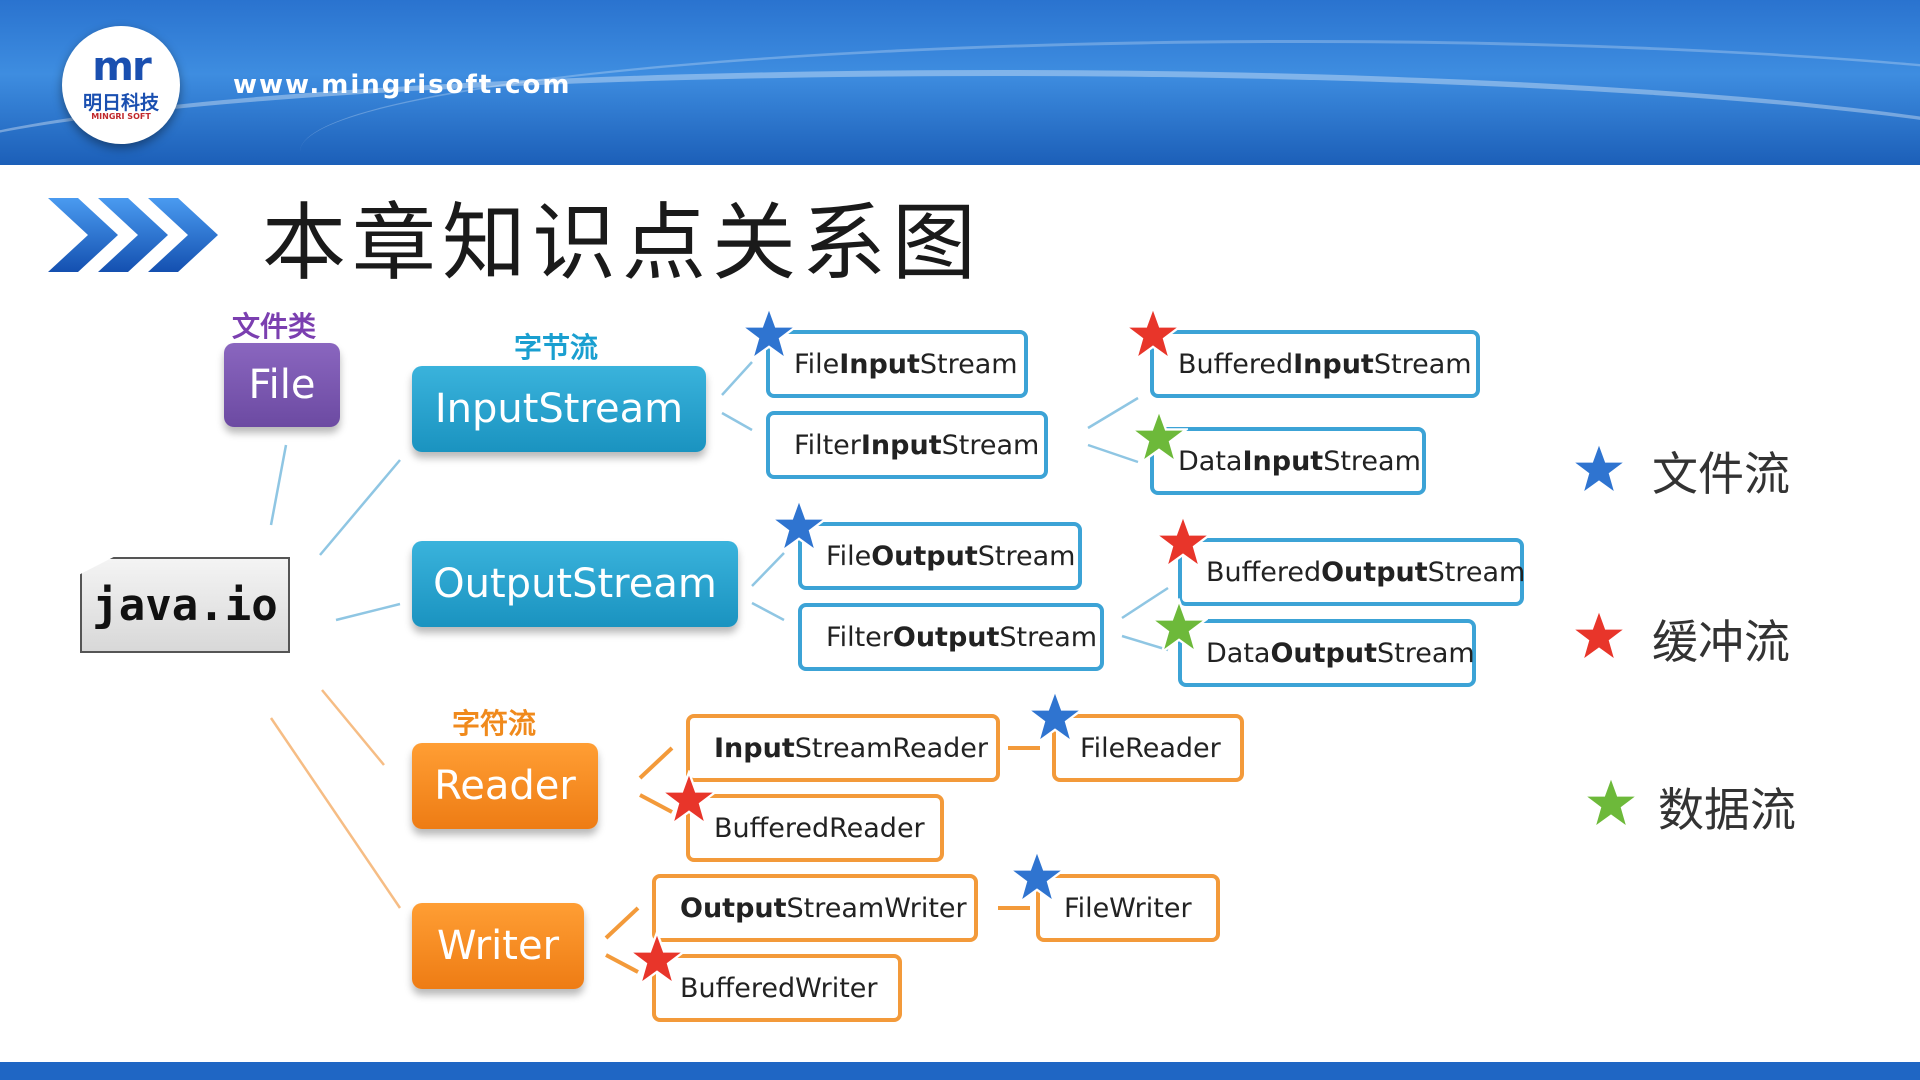 Image resolution: width=1920 pixels, height=1080 pixels. I want to click on root-package-java-io: java.io, so click(185, 605).